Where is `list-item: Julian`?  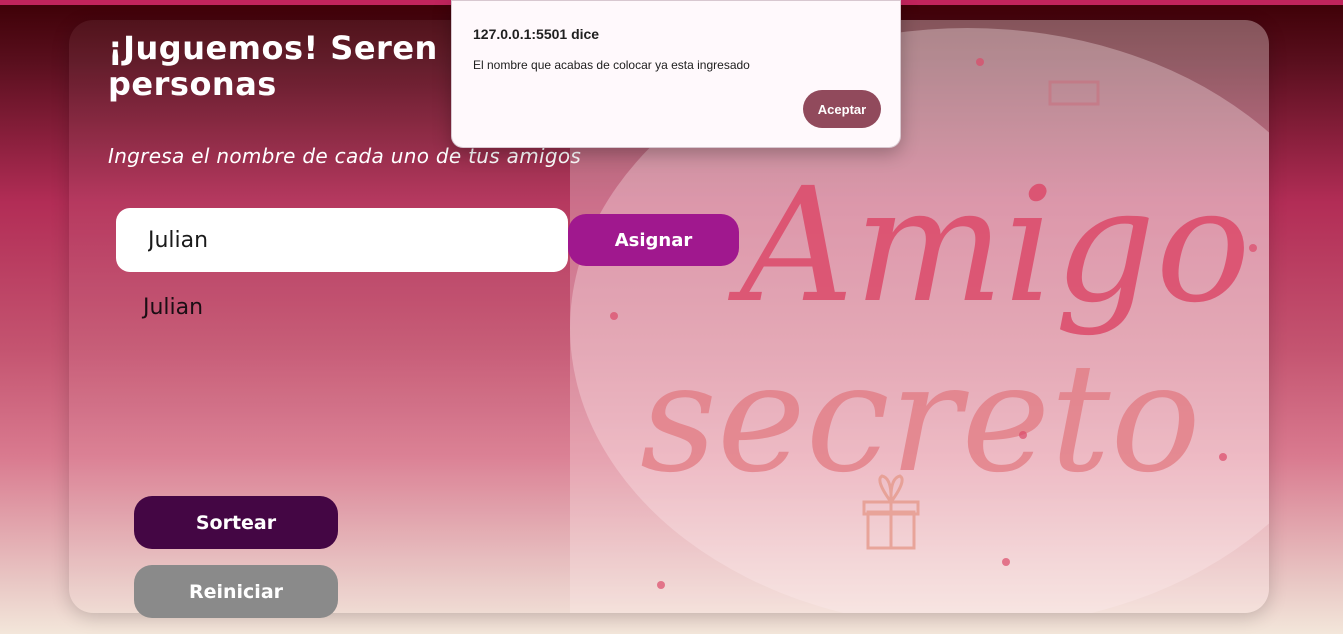
list-item: Julian is located at coordinates (173, 307).